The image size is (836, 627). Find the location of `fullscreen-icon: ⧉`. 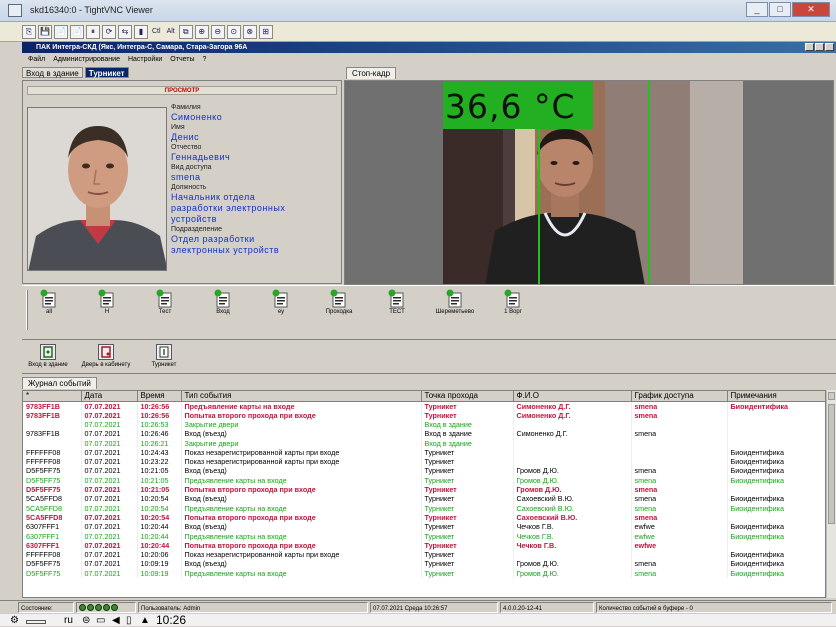

fullscreen-icon: ⧉ is located at coordinates (185, 31).